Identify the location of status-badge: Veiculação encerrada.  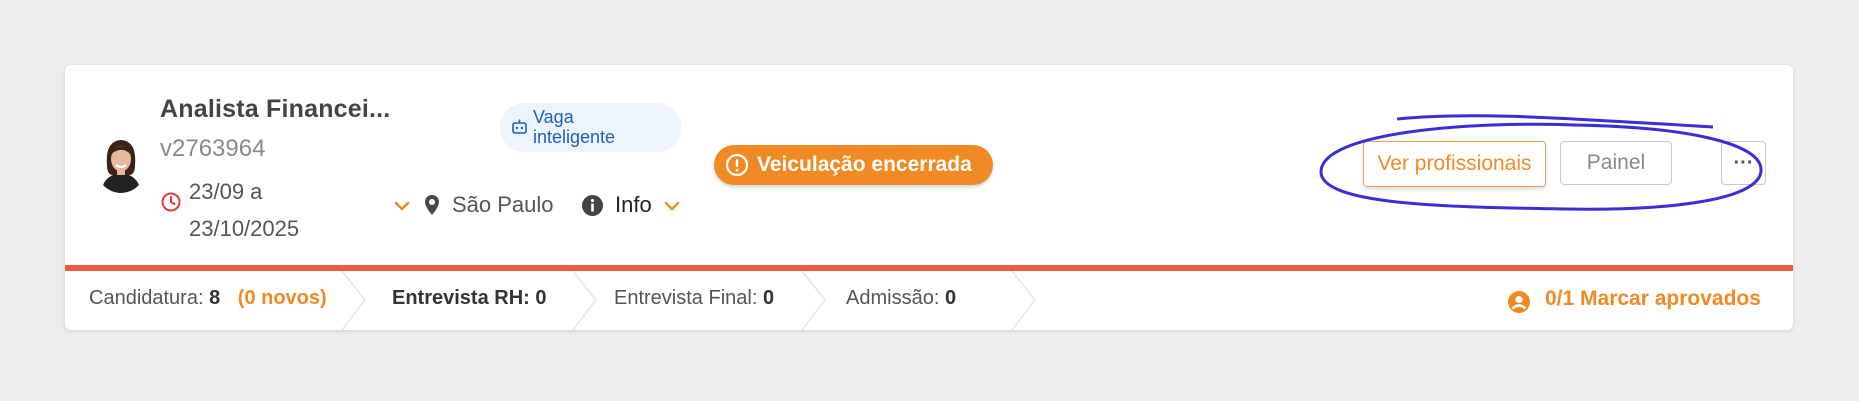
(853, 165).